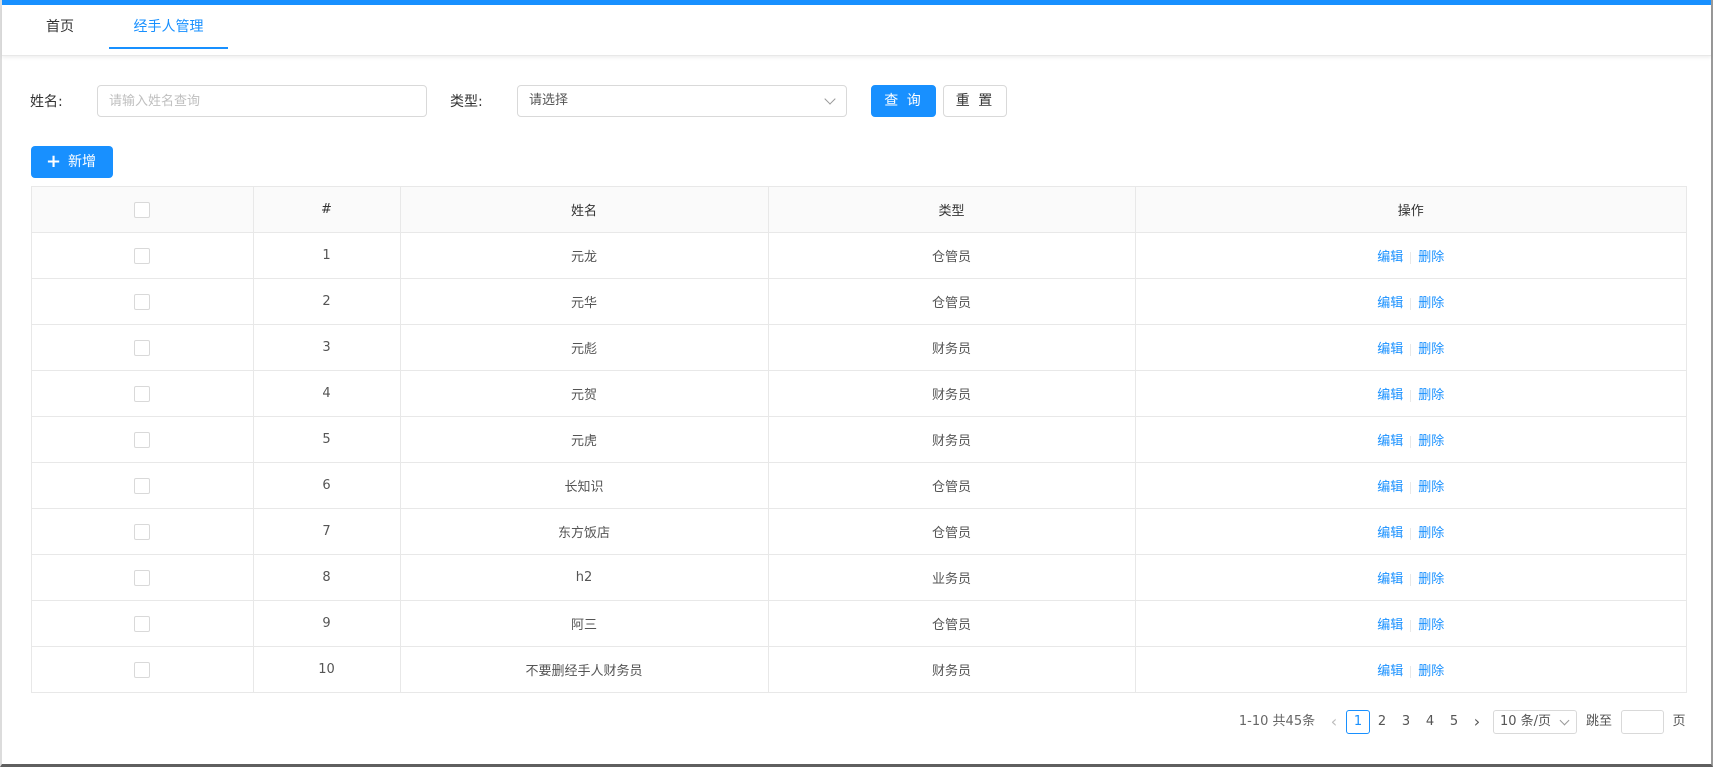  Describe the element at coordinates (72, 162) in the screenshot. I see `add-button: + 新增` at that location.